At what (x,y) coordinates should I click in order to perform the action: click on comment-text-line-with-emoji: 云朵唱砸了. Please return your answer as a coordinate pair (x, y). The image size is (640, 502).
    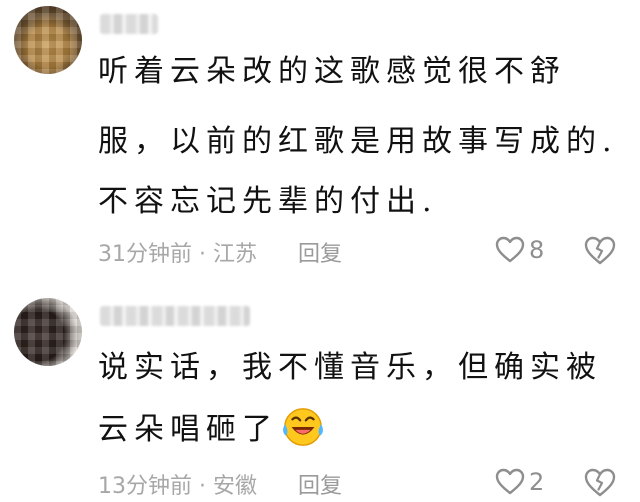
    Looking at the image, I should click on (212, 431).